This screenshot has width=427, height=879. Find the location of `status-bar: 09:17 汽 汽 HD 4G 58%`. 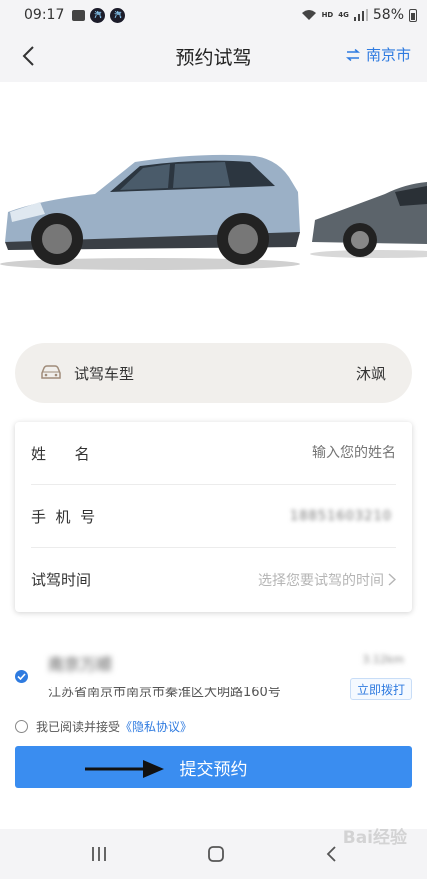

status-bar: 09:17 汽 汽 HD 4G 58% is located at coordinates (213, 15).